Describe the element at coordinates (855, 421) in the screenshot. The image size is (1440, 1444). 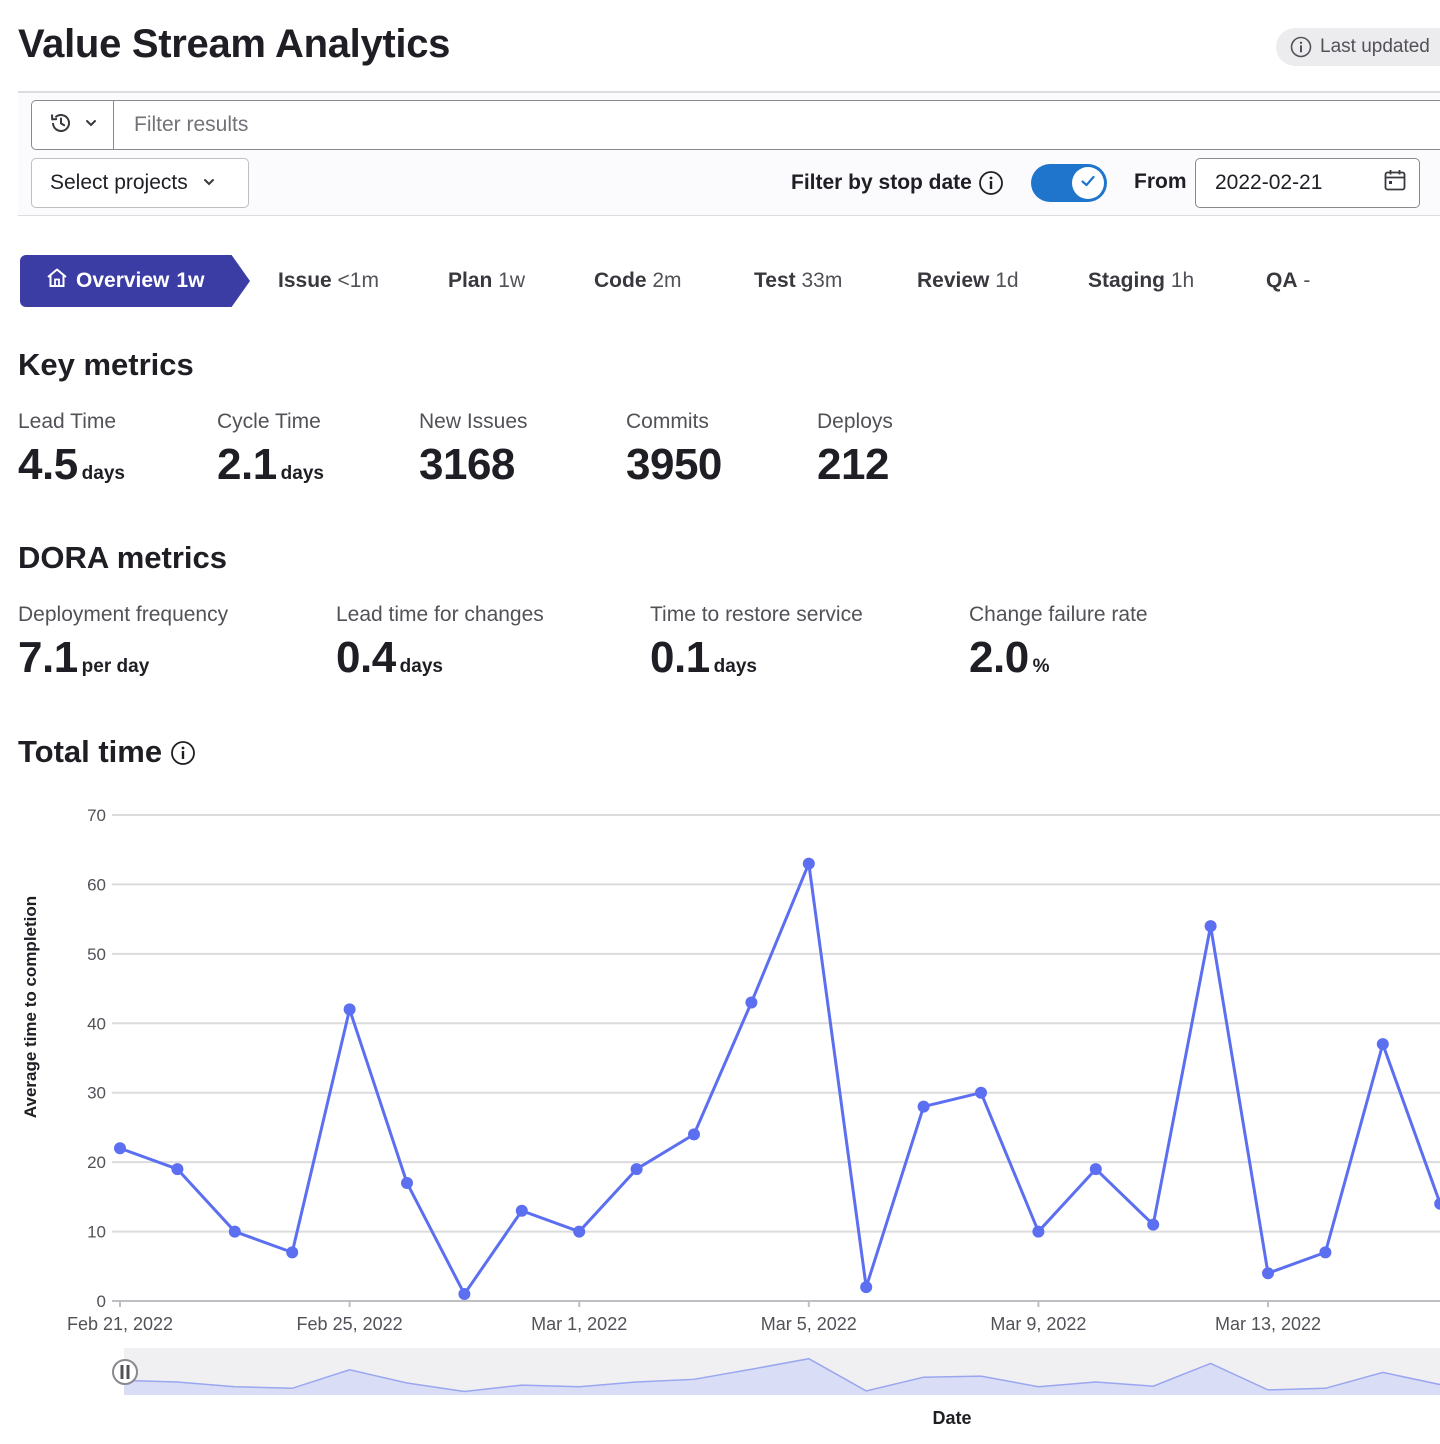
I see `metric-label: Deploys` at that location.